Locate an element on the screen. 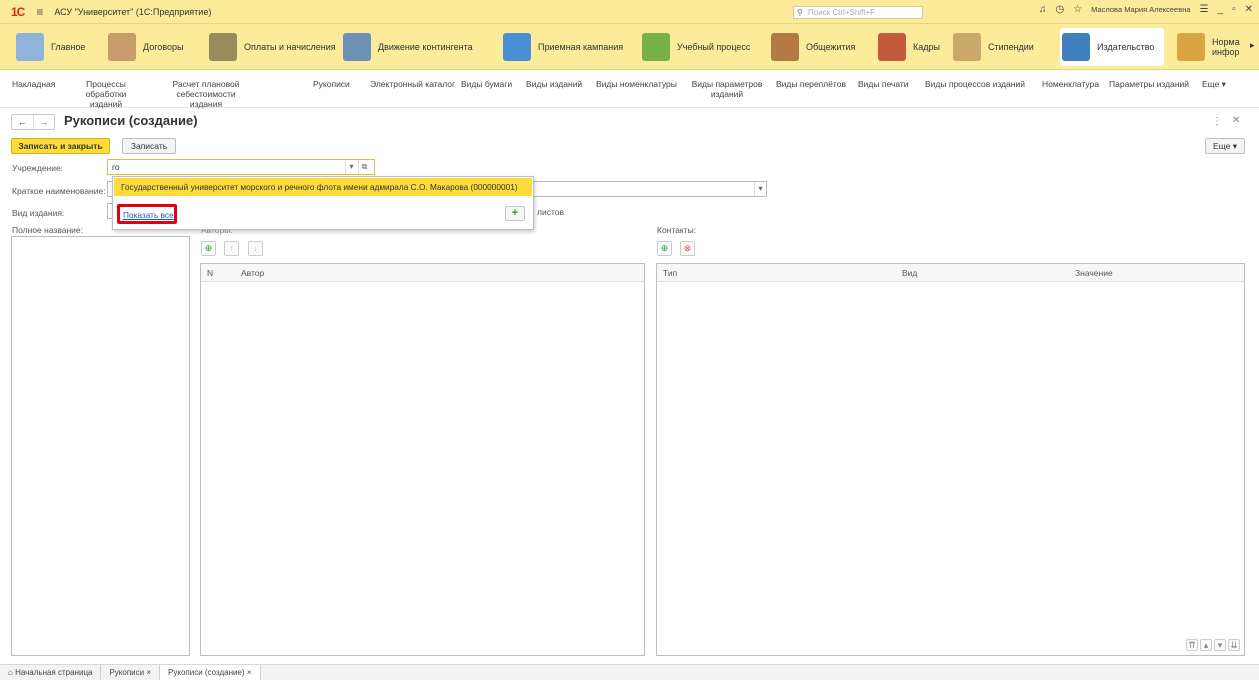 The width and height of the screenshot is (1259, 680). institution-label: Учреждение: is located at coordinates (38, 168).